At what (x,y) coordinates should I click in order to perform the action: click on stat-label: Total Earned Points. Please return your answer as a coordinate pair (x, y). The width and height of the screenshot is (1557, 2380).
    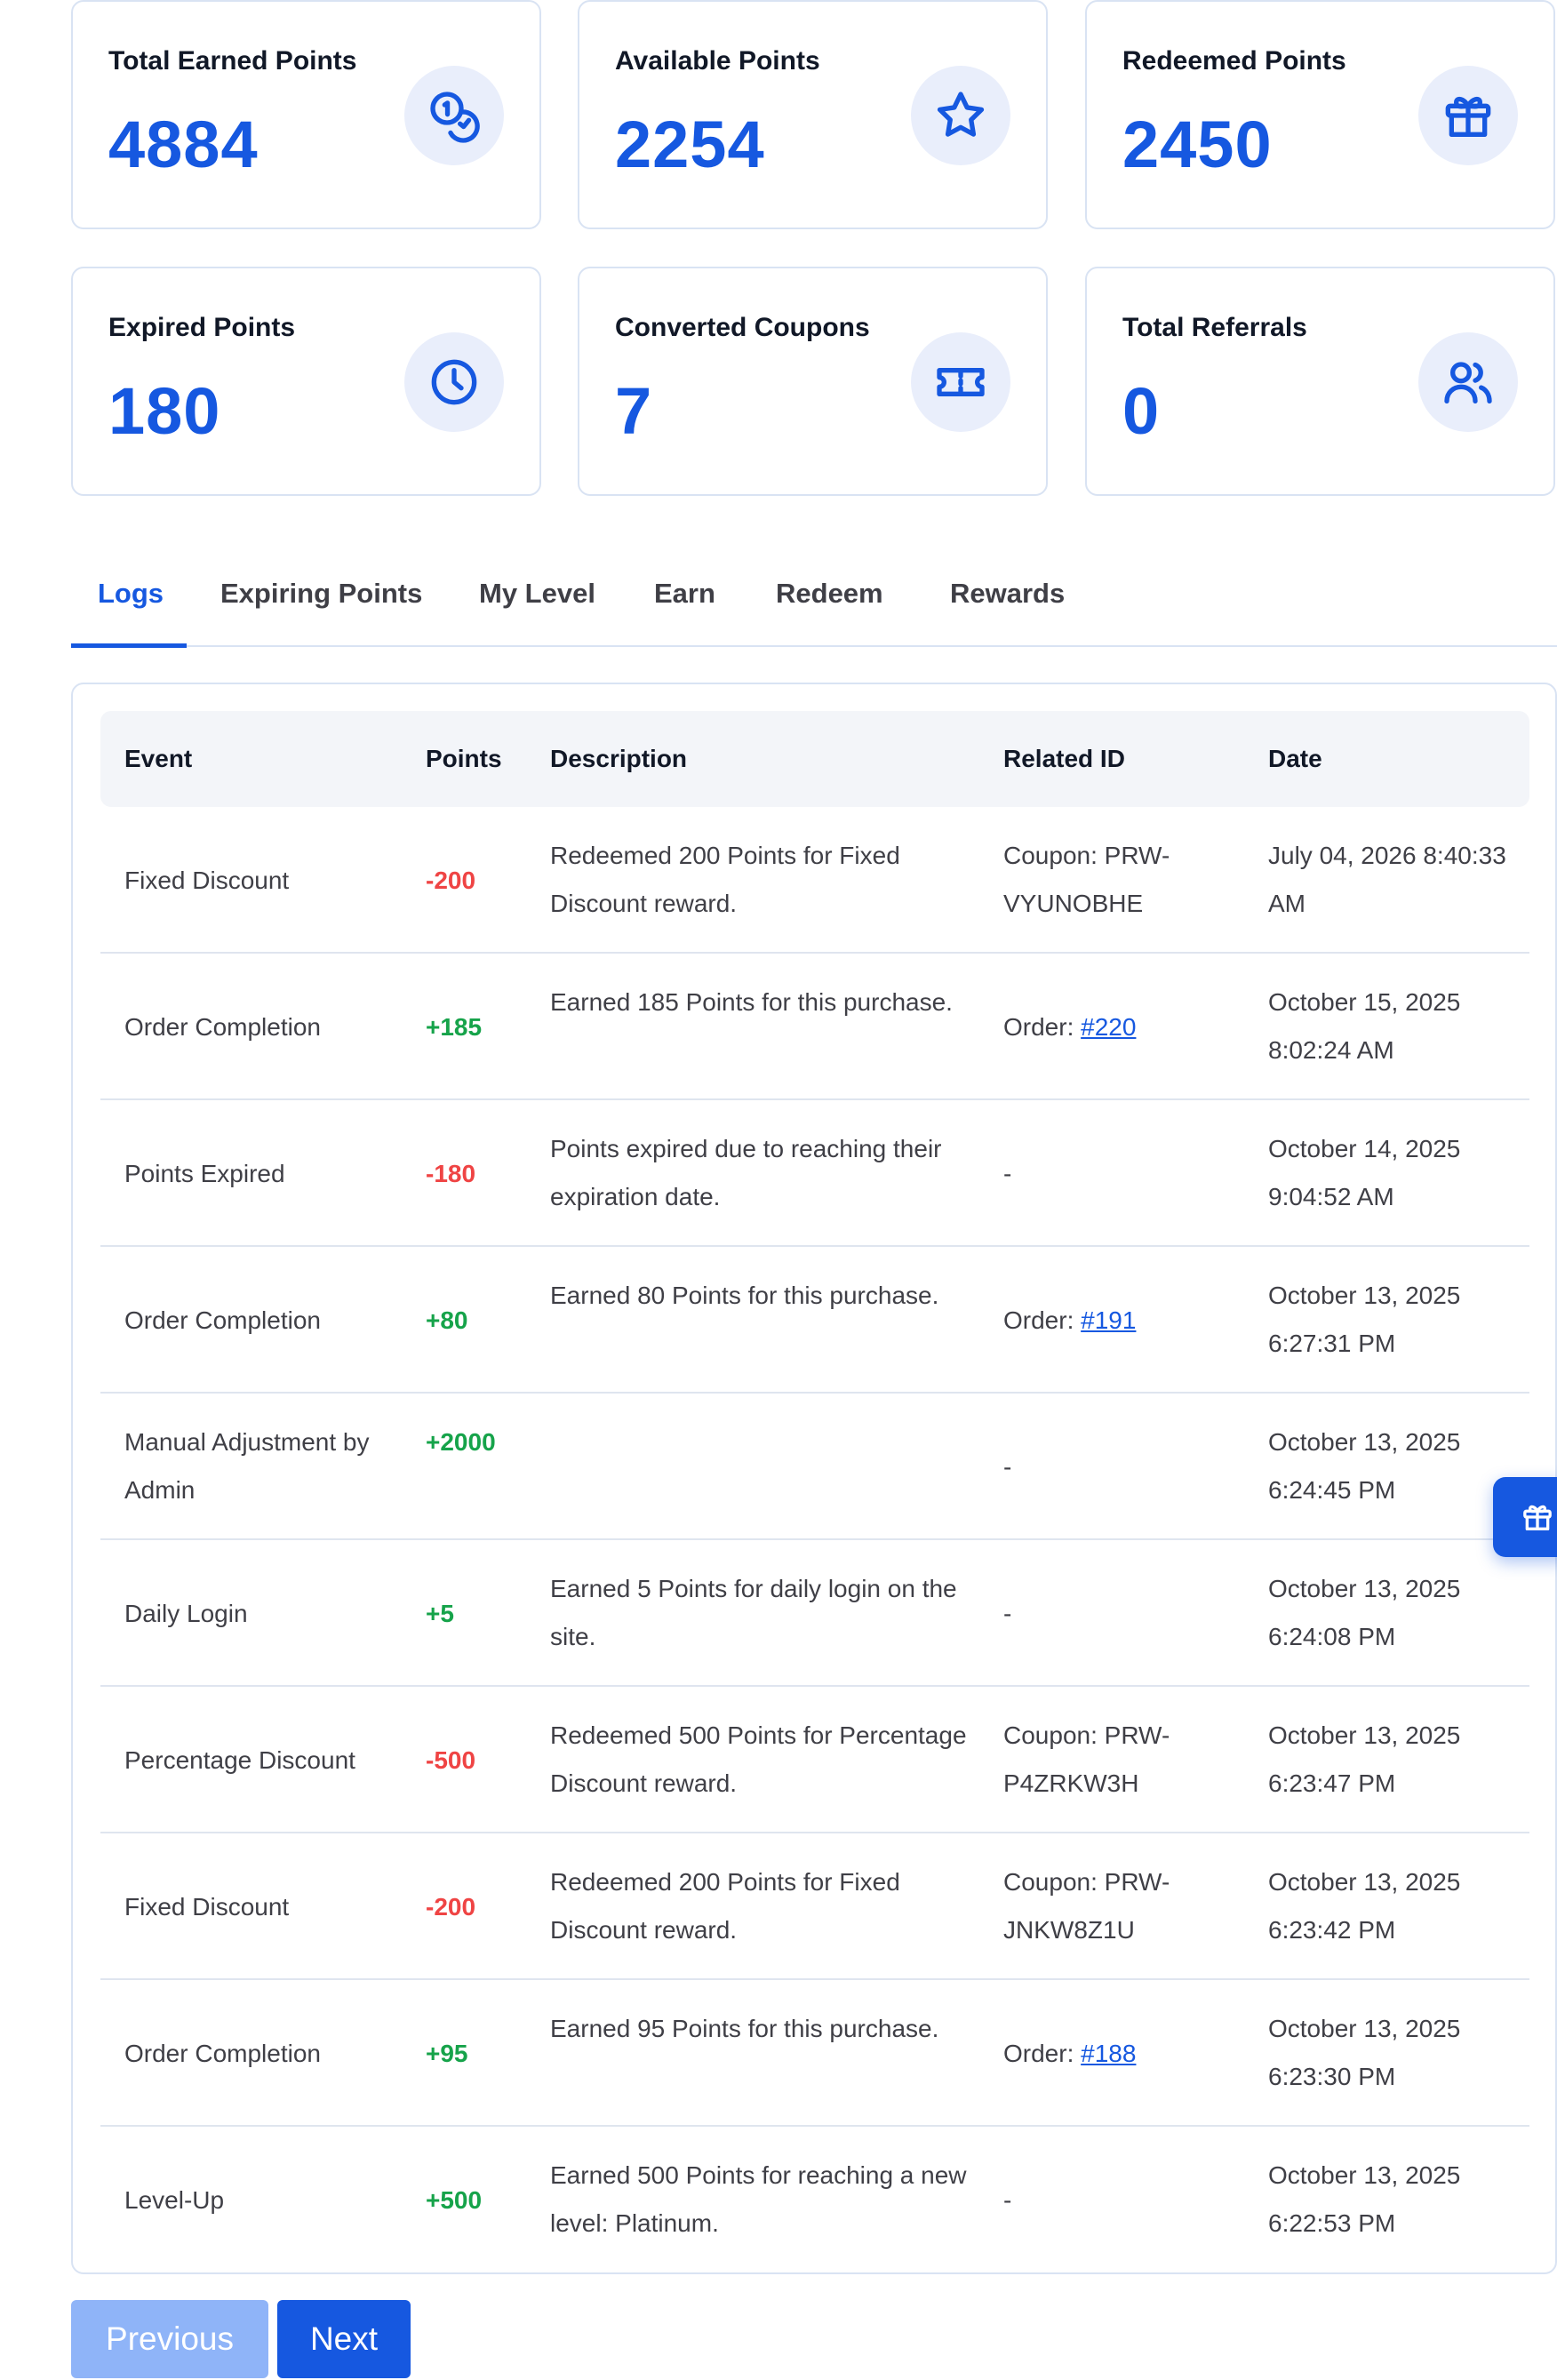
    Looking at the image, I should click on (233, 61).